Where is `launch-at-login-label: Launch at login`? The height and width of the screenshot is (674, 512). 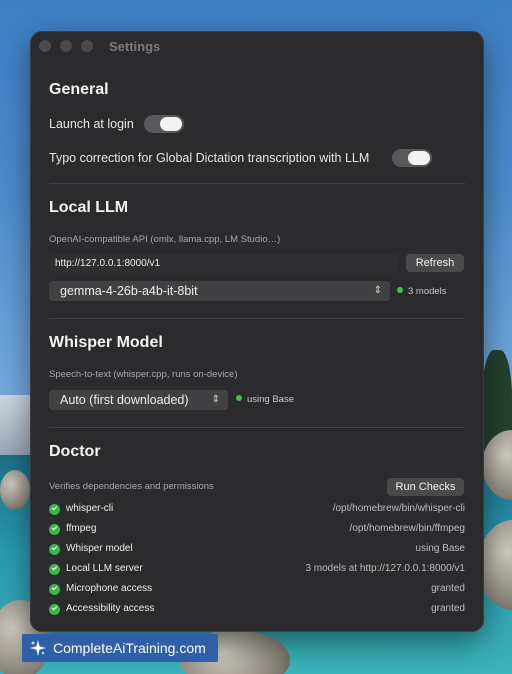 launch-at-login-label: Launch at login is located at coordinates (91, 124).